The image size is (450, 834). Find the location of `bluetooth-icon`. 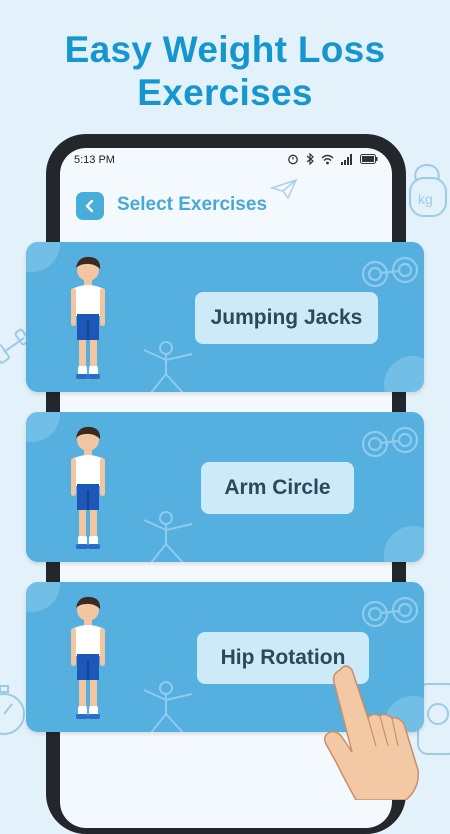

bluetooth-icon is located at coordinates (310, 159).